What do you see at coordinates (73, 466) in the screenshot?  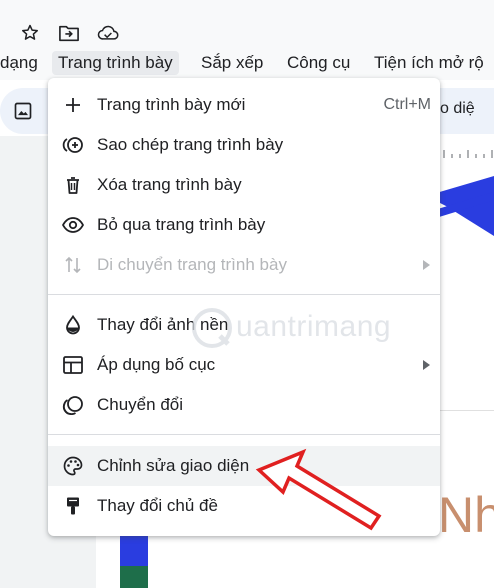 I see `palette-icon` at bounding box center [73, 466].